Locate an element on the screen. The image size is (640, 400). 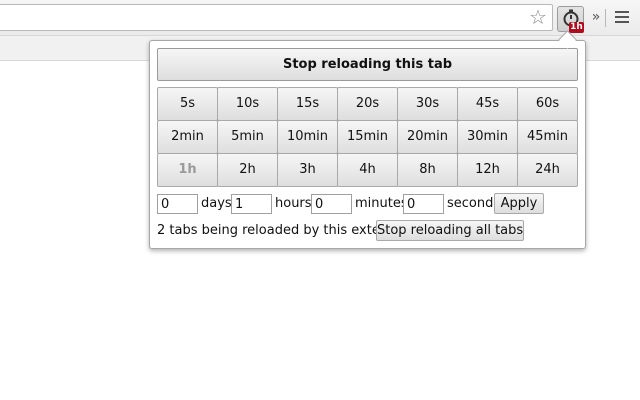
seconds-input is located at coordinates (423, 204).